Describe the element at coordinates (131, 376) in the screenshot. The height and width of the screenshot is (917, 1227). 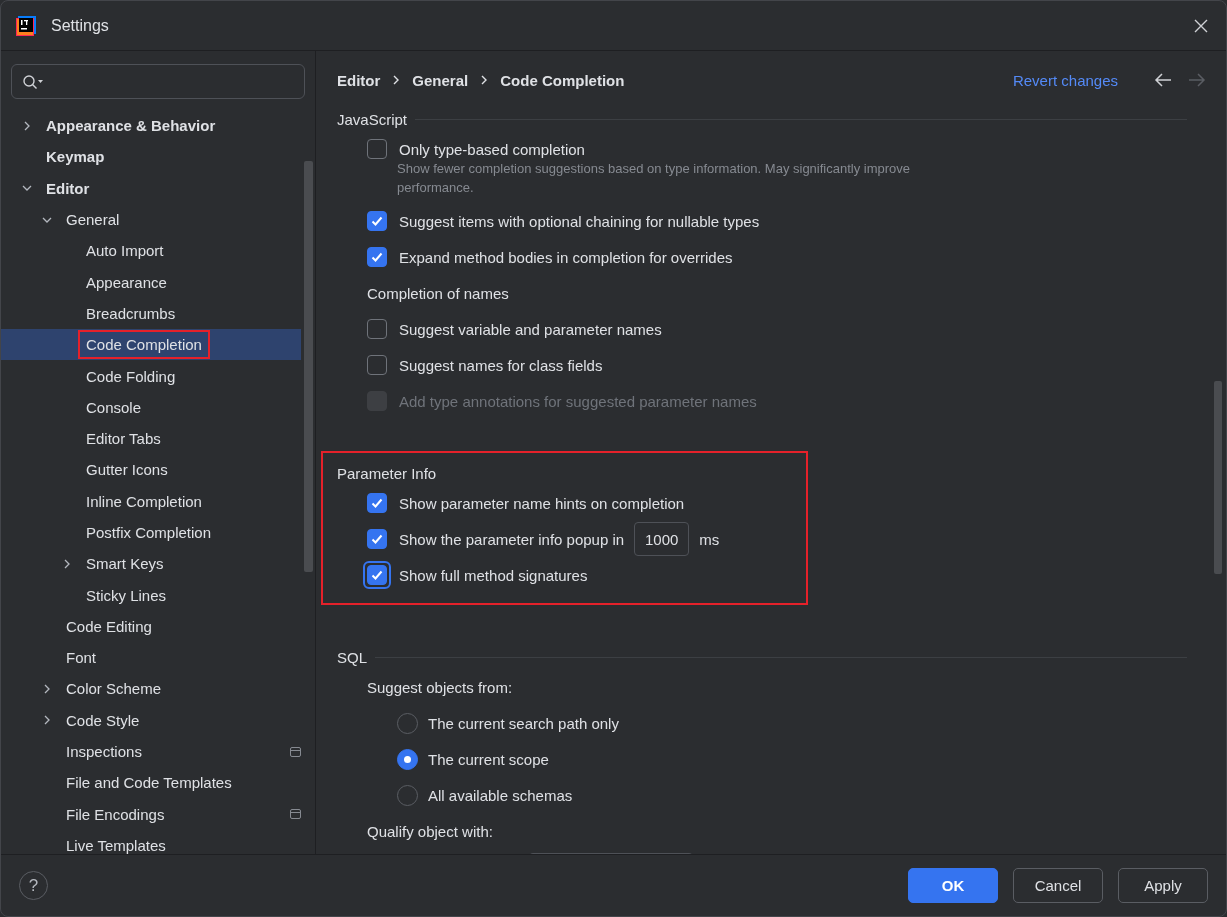
I see `tree-label: Code Folding` at that location.